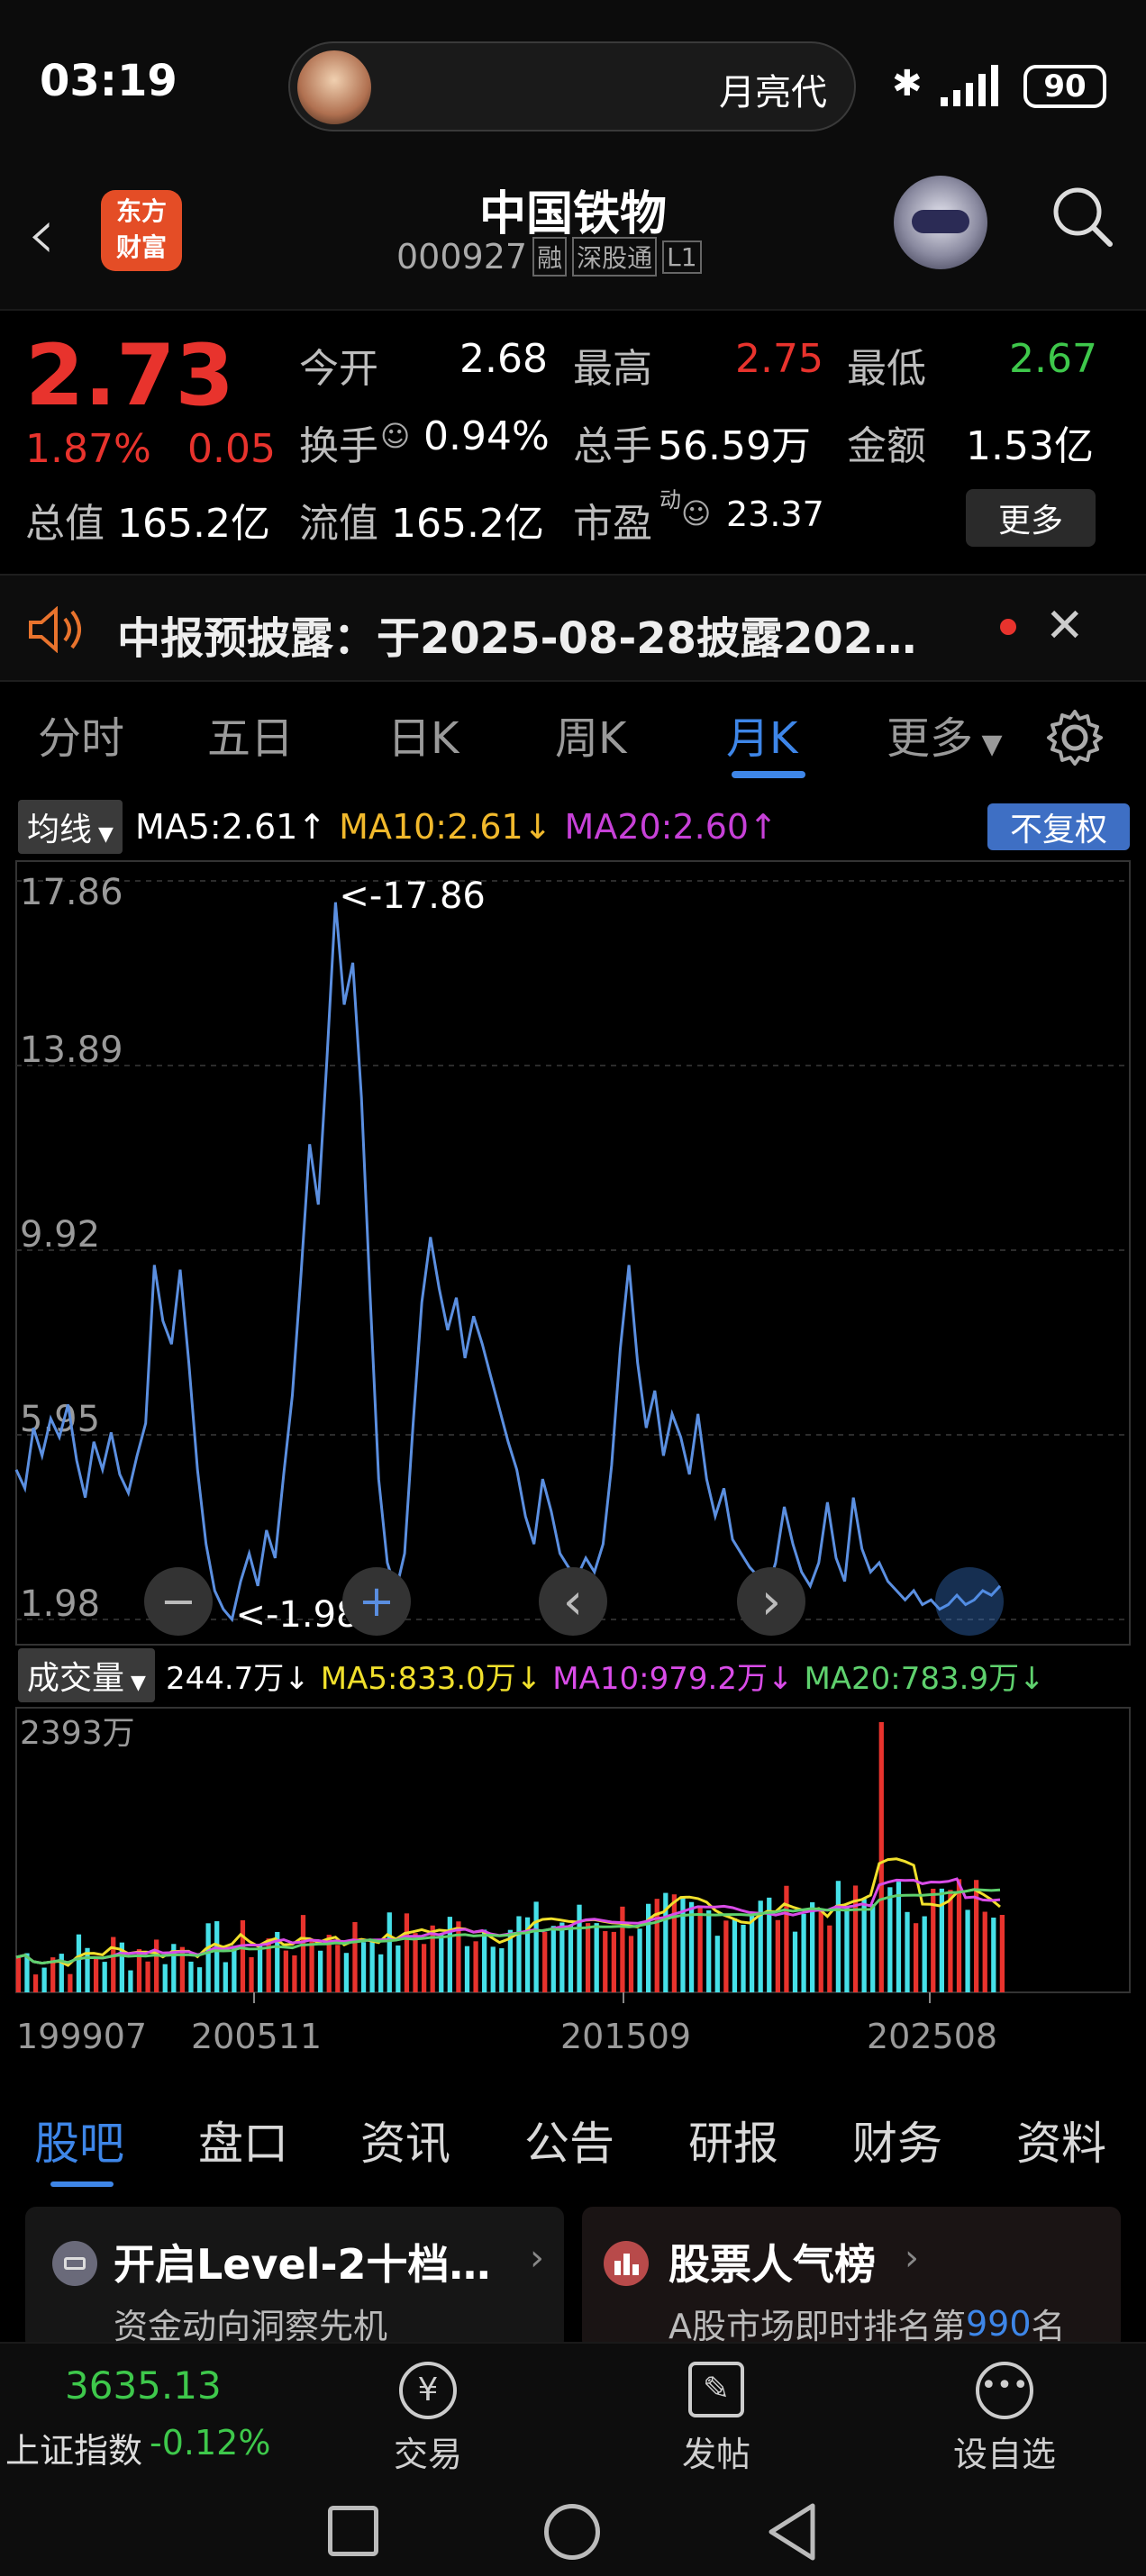  Describe the element at coordinates (908, 84) in the screenshot. I see `bluetooth-icon: ✱` at that location.